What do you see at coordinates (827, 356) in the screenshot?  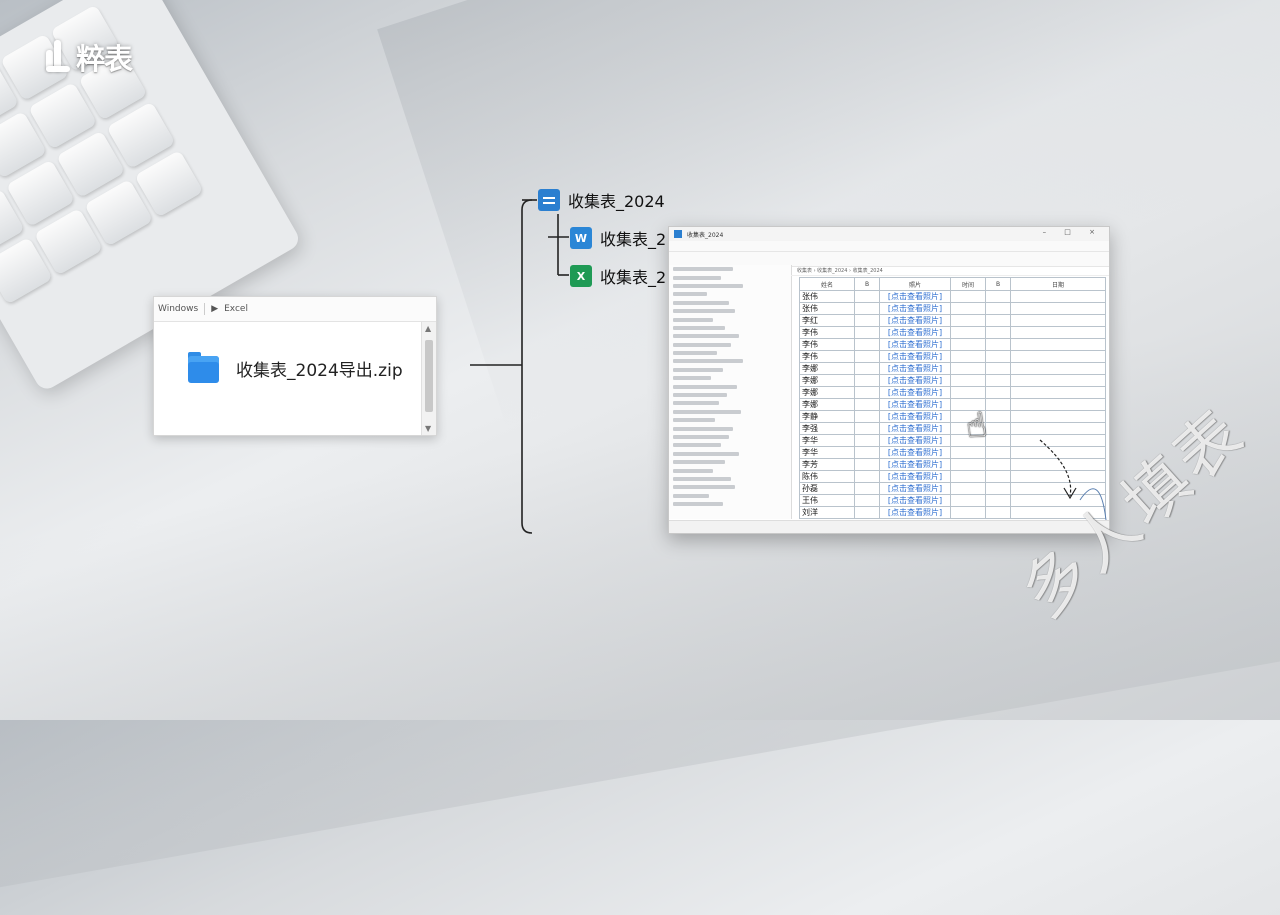 I see `name-cell: 李伟` at bounding box center [827, 356].